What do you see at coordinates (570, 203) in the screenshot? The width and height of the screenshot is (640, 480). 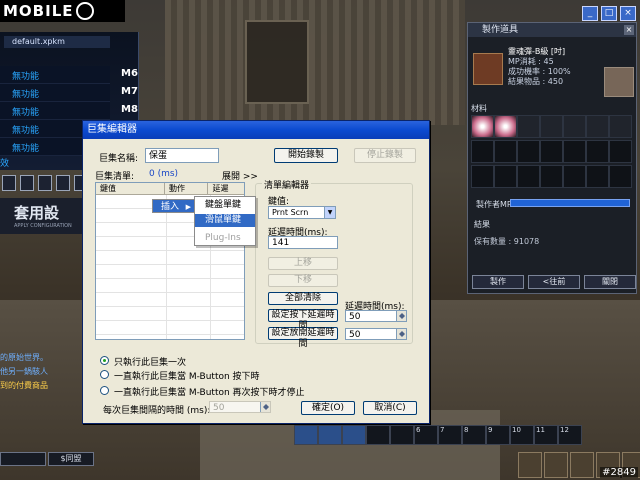 I see `maker-mp-bar` at bounding box center [570, 203].